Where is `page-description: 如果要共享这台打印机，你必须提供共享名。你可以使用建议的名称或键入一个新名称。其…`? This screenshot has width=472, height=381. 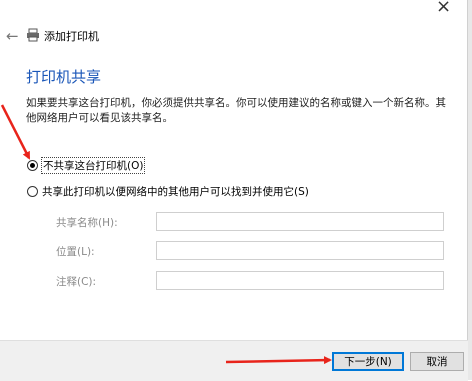 page-description: 如果要共享这台打印机，你必须提供共享名。你可以使用建议的名称或键入一个新名称。其… is located at coordinates (236, 110).